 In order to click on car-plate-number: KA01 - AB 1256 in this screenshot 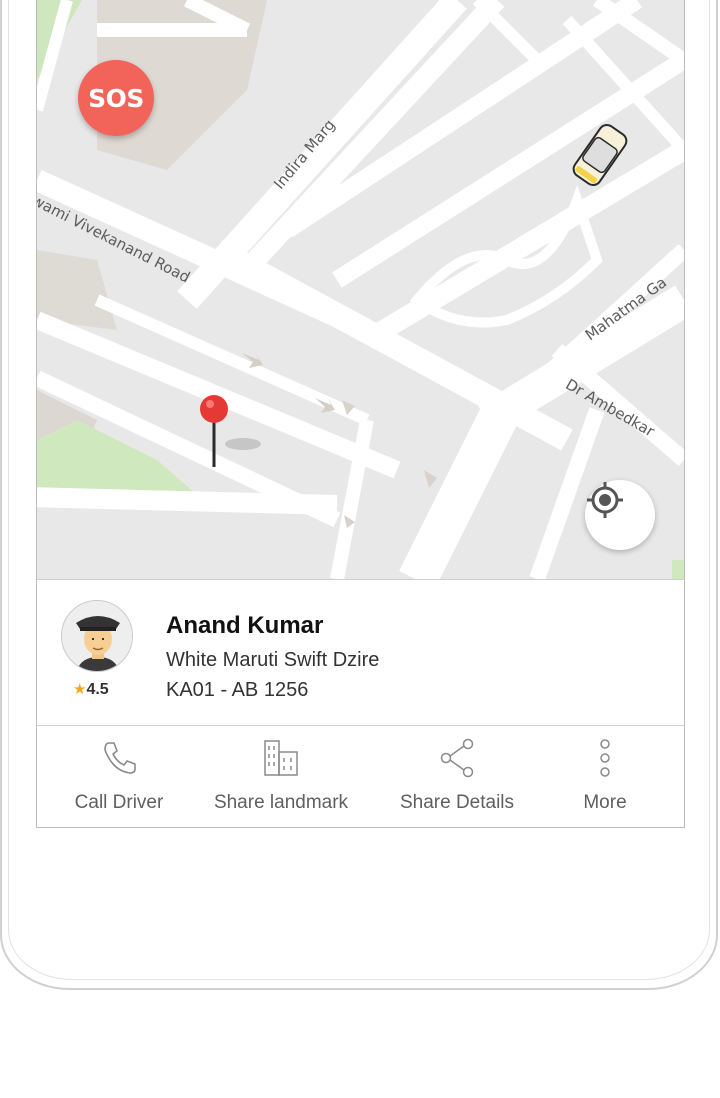, I will do `click(237, 690)`.